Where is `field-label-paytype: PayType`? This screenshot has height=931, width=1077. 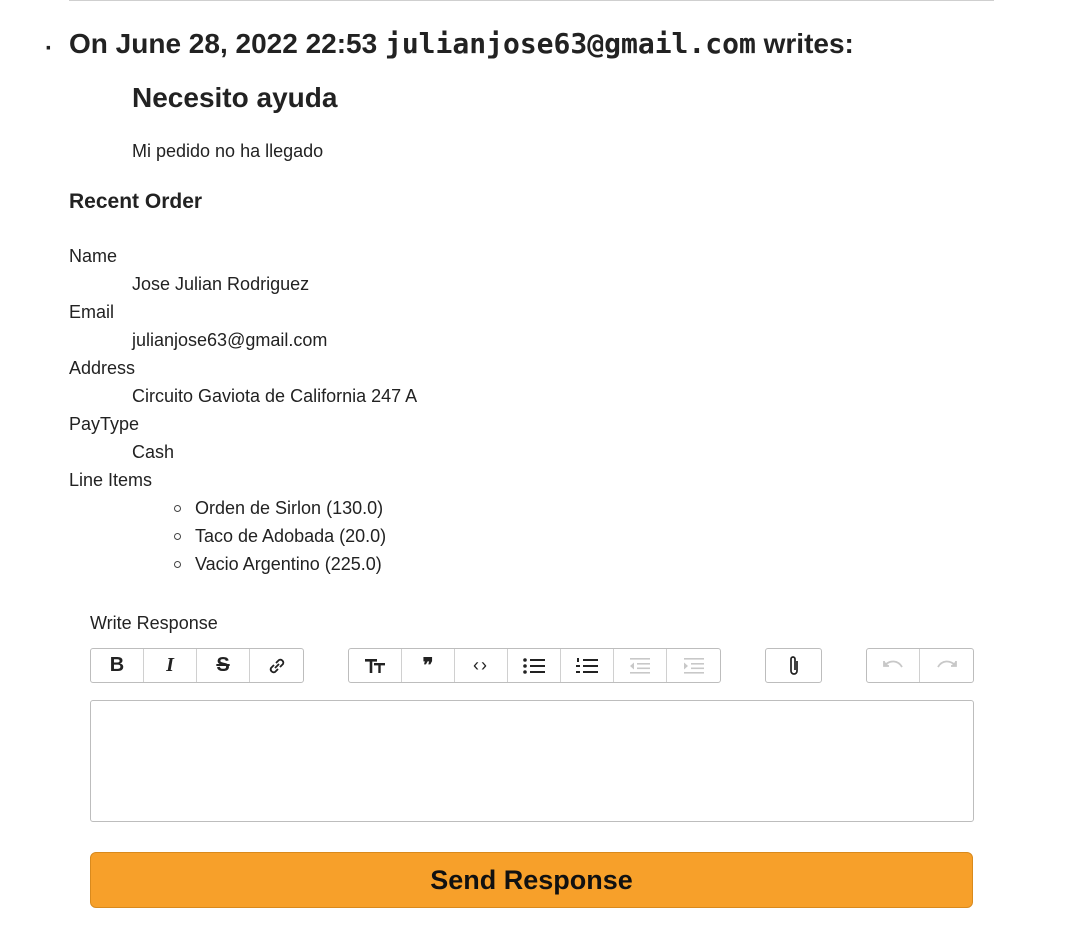
field-label-paytype: PayType is located at coordinates (104, 424).